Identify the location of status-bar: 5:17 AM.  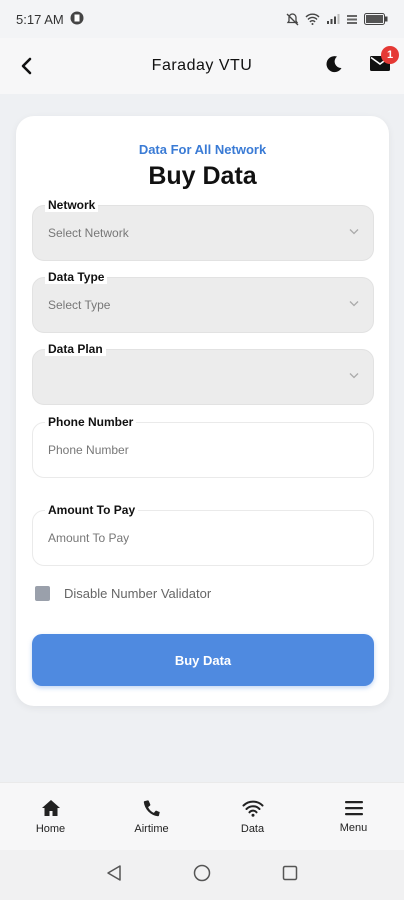
(202, 19).